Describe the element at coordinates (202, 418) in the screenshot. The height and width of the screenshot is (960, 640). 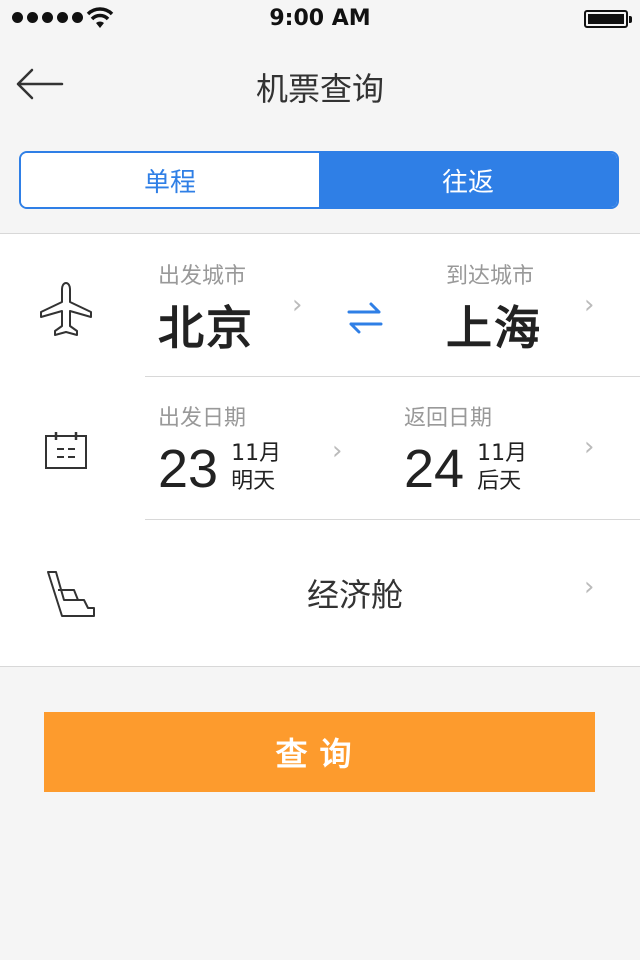
I see `departure-date-label: 出发日期` at that location.